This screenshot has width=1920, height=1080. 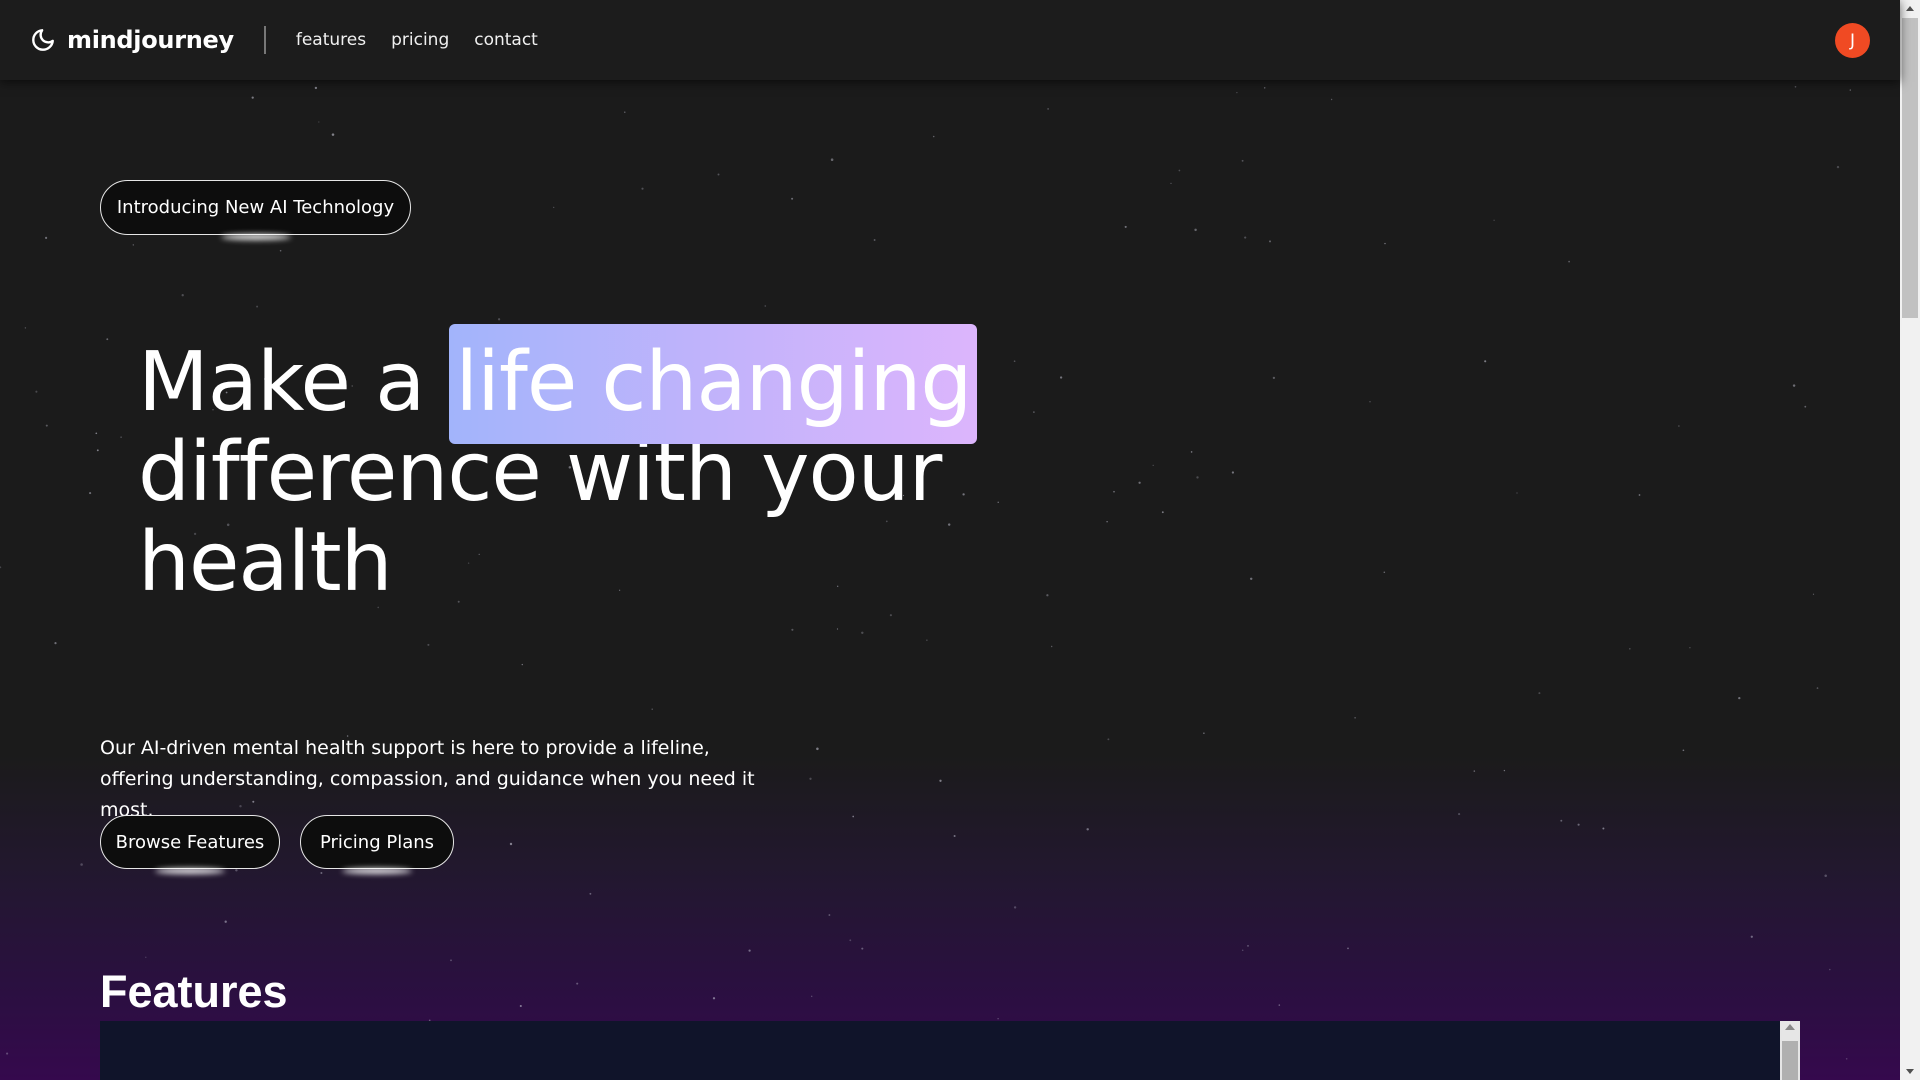 I want to click on nav-link-contact: contact, so click(x=506, y=40).